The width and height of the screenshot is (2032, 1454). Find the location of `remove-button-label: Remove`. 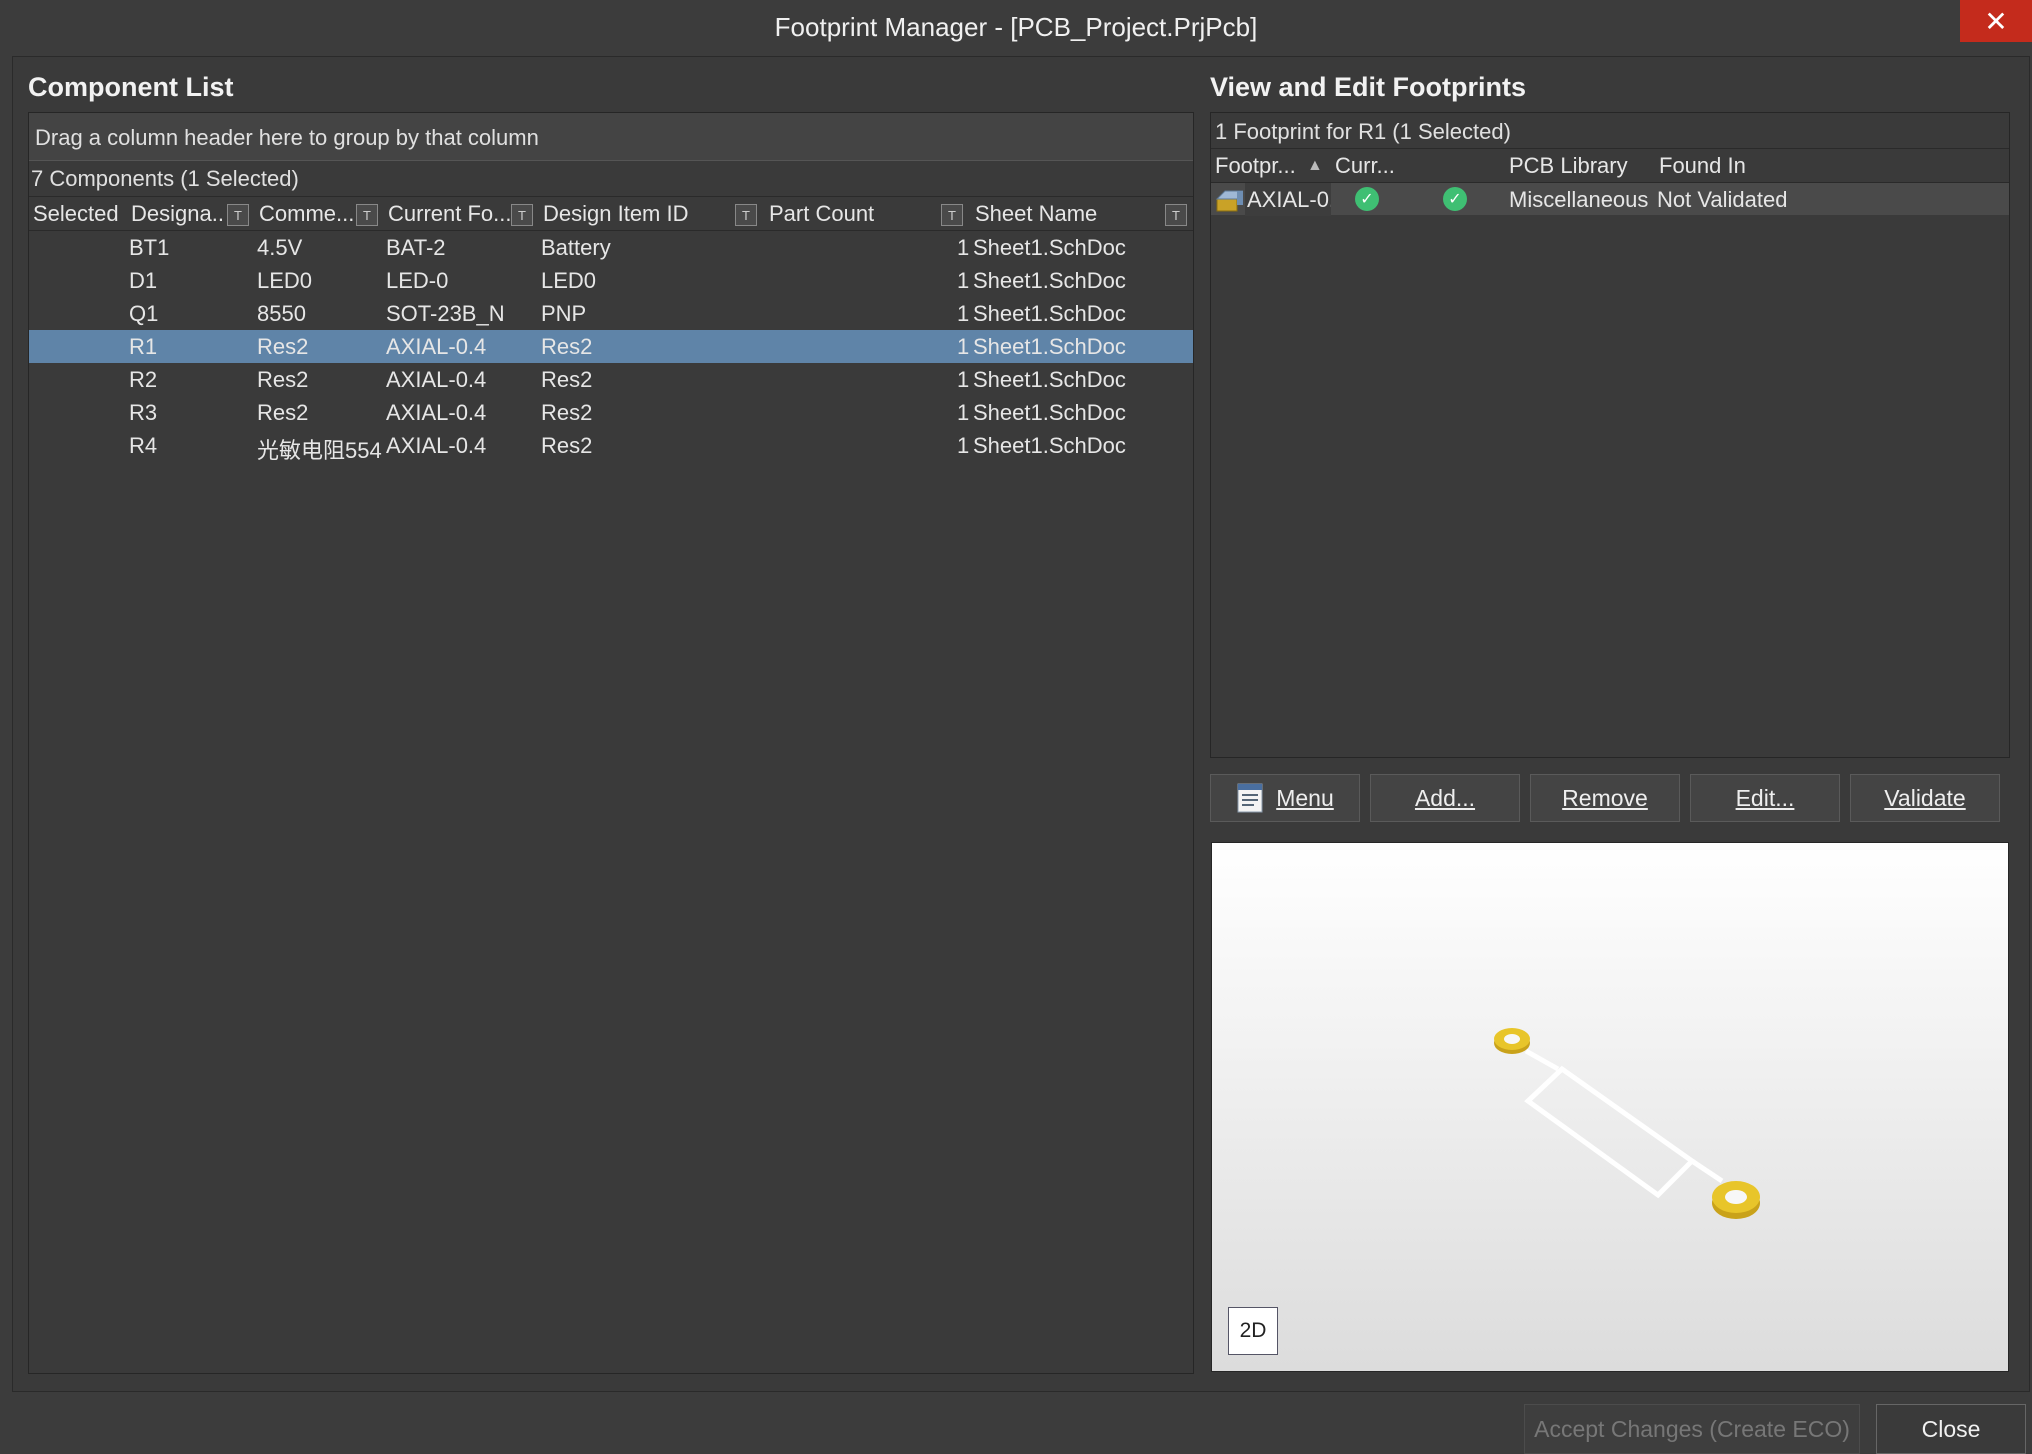

remove-button-label: Remove is located at coordinates (1605, 797).